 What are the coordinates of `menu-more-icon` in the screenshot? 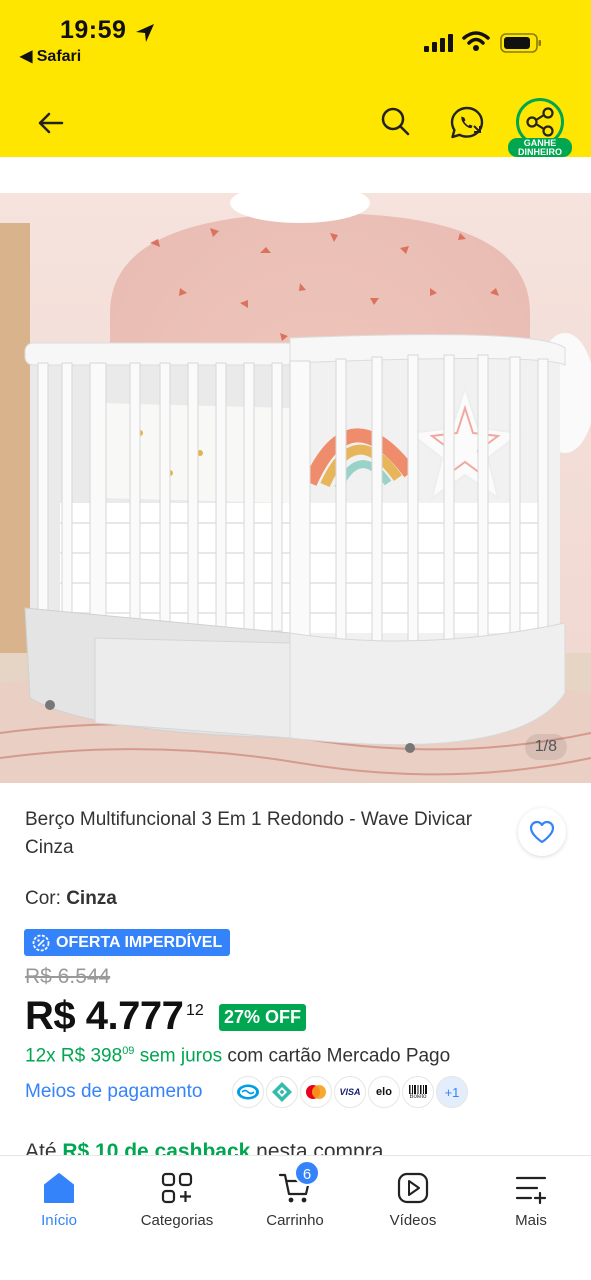 It's located at (531, 1190).